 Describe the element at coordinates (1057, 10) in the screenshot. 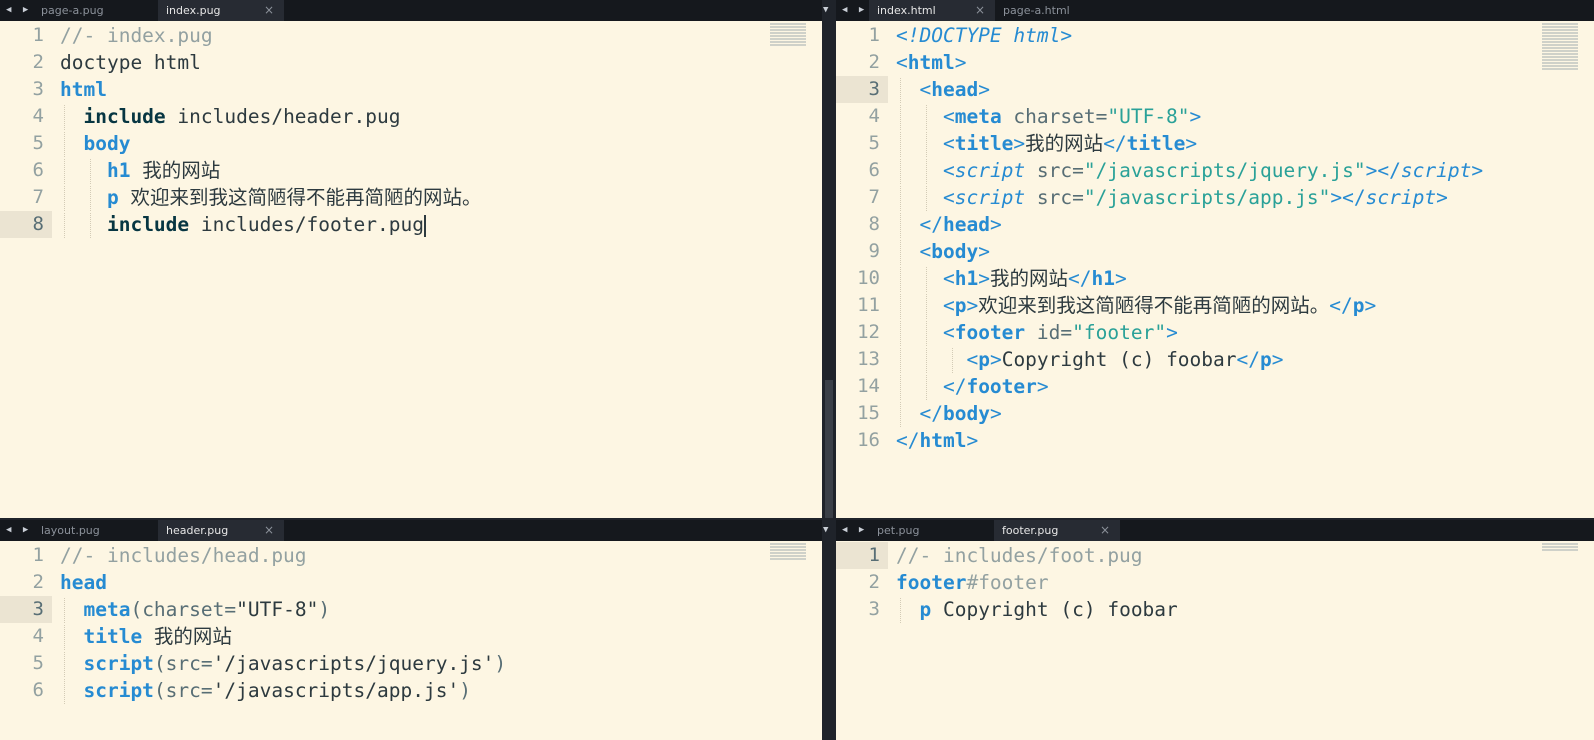

I see `tab-page-a-html: page-a.html` at that location.